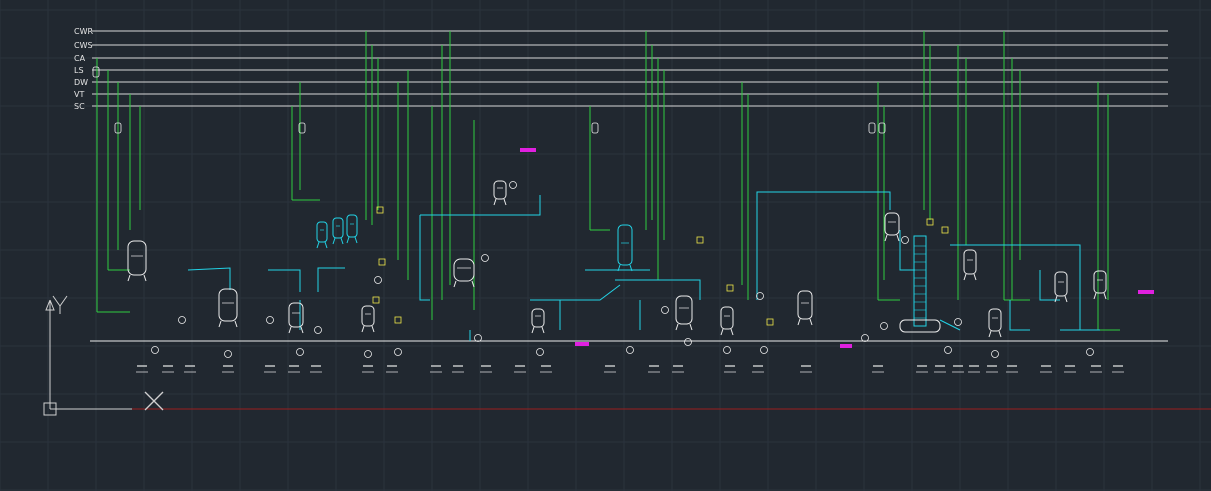  What do you see at coordinates (79, 106) in the screenshot?
I see `utility-label-sc: SC` at bounding box center [79, 106].